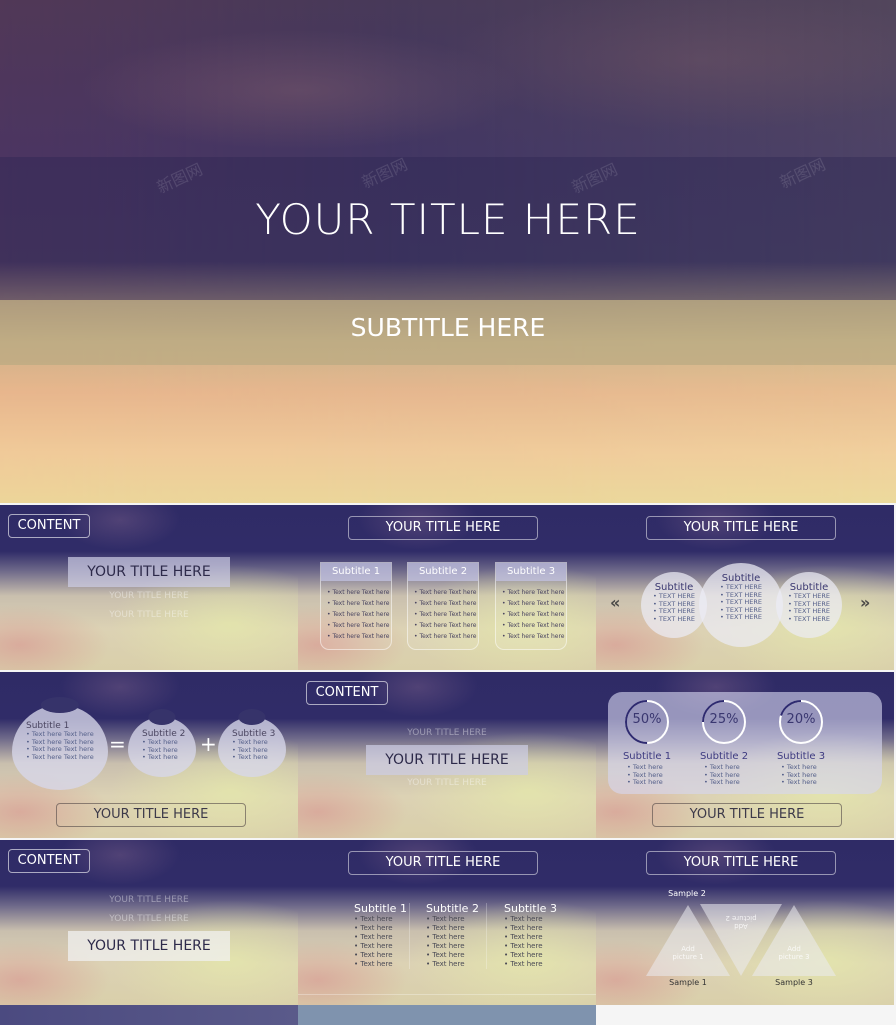 The image size is (896, 1025). What do you see at coordinates (531, 572) in the screenshot?
I see `card-header: Subtitle 3` at bounding box center [531, 572].